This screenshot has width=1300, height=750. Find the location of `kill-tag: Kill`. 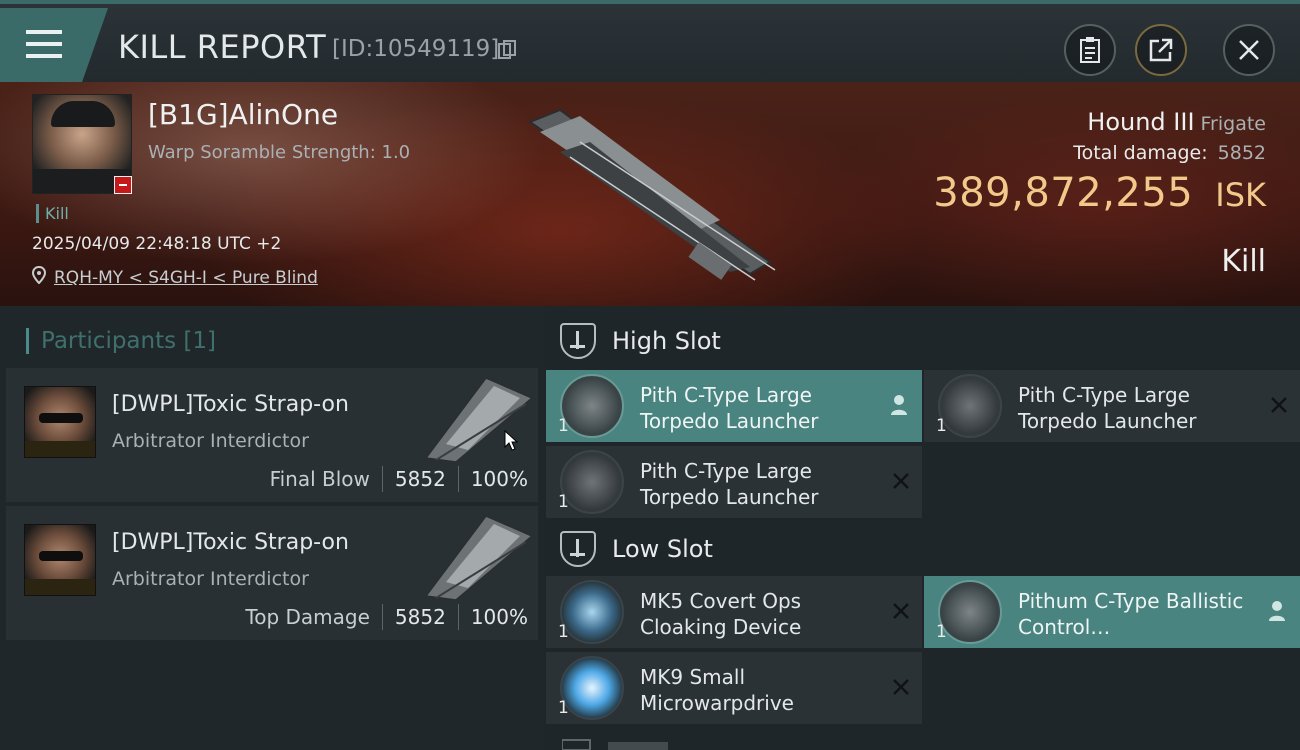

kill-tag: Kill is located at coordinates (52, 213).